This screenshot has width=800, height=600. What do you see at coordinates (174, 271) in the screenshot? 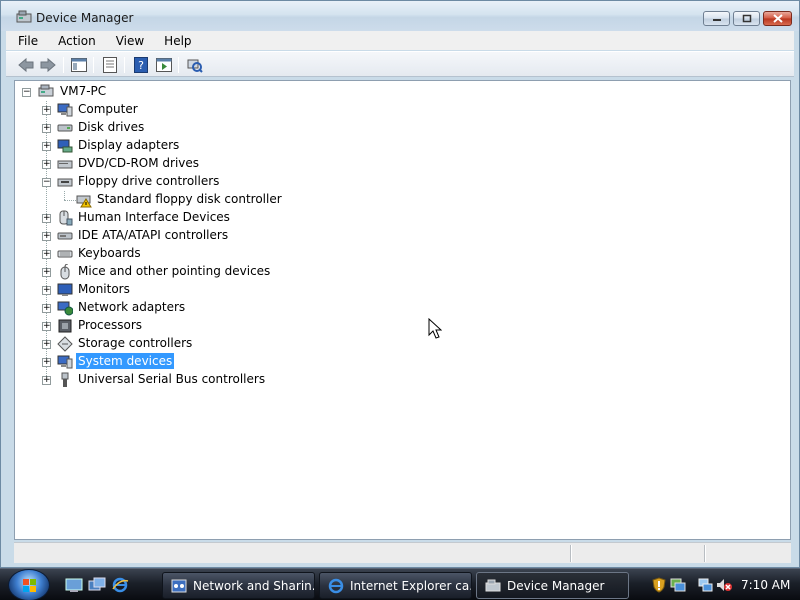
I see `tree-item-label: Mice and other pointing devices` at bounding box center [174, 271].